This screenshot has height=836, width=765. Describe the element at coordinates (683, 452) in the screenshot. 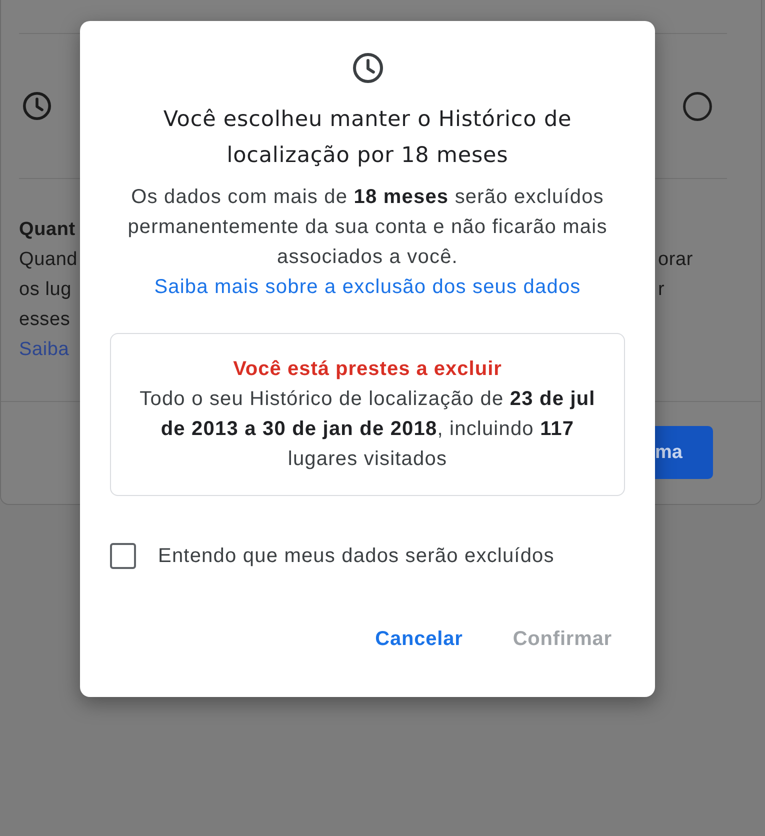

I see `action-button: ma` at that location.